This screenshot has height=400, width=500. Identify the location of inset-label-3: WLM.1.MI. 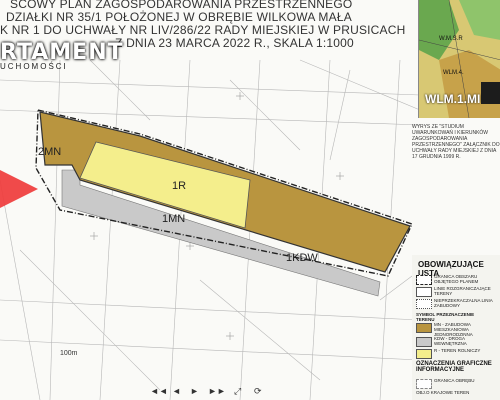
(453, 99).